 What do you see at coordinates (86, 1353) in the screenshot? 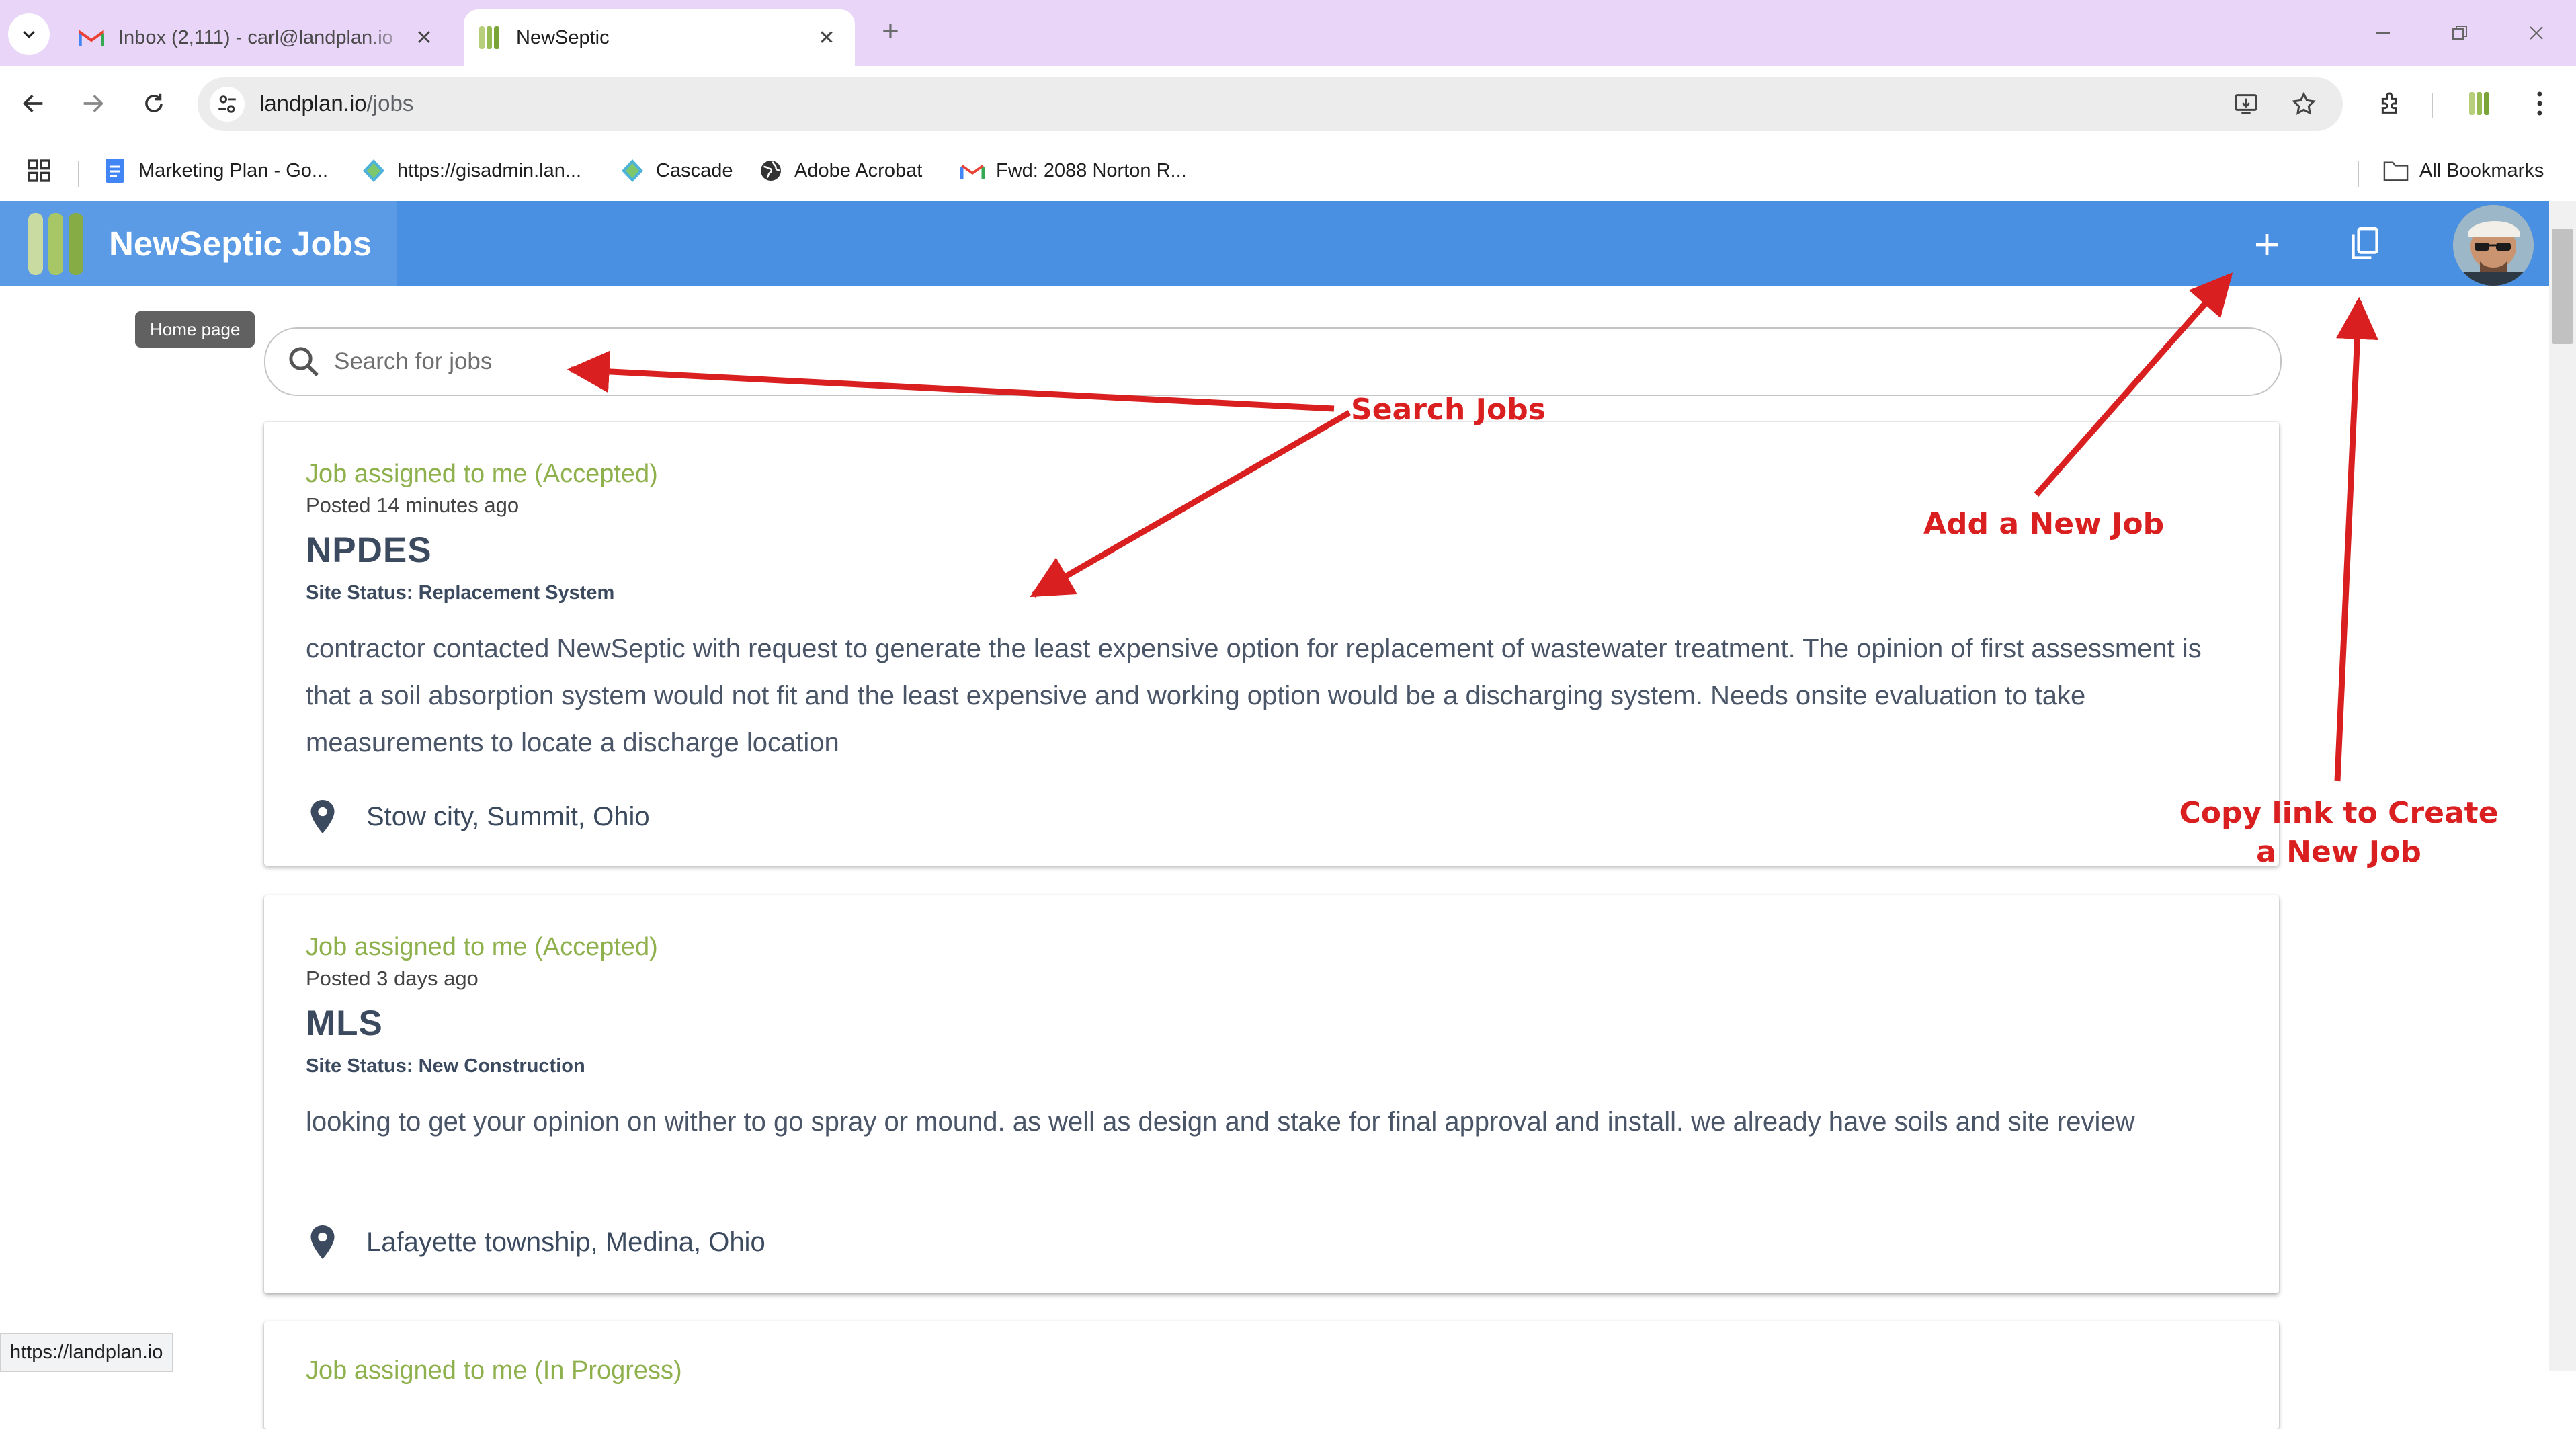
I see `status-bar-url: https://landplan.io` at bounding box center [86, 1353].